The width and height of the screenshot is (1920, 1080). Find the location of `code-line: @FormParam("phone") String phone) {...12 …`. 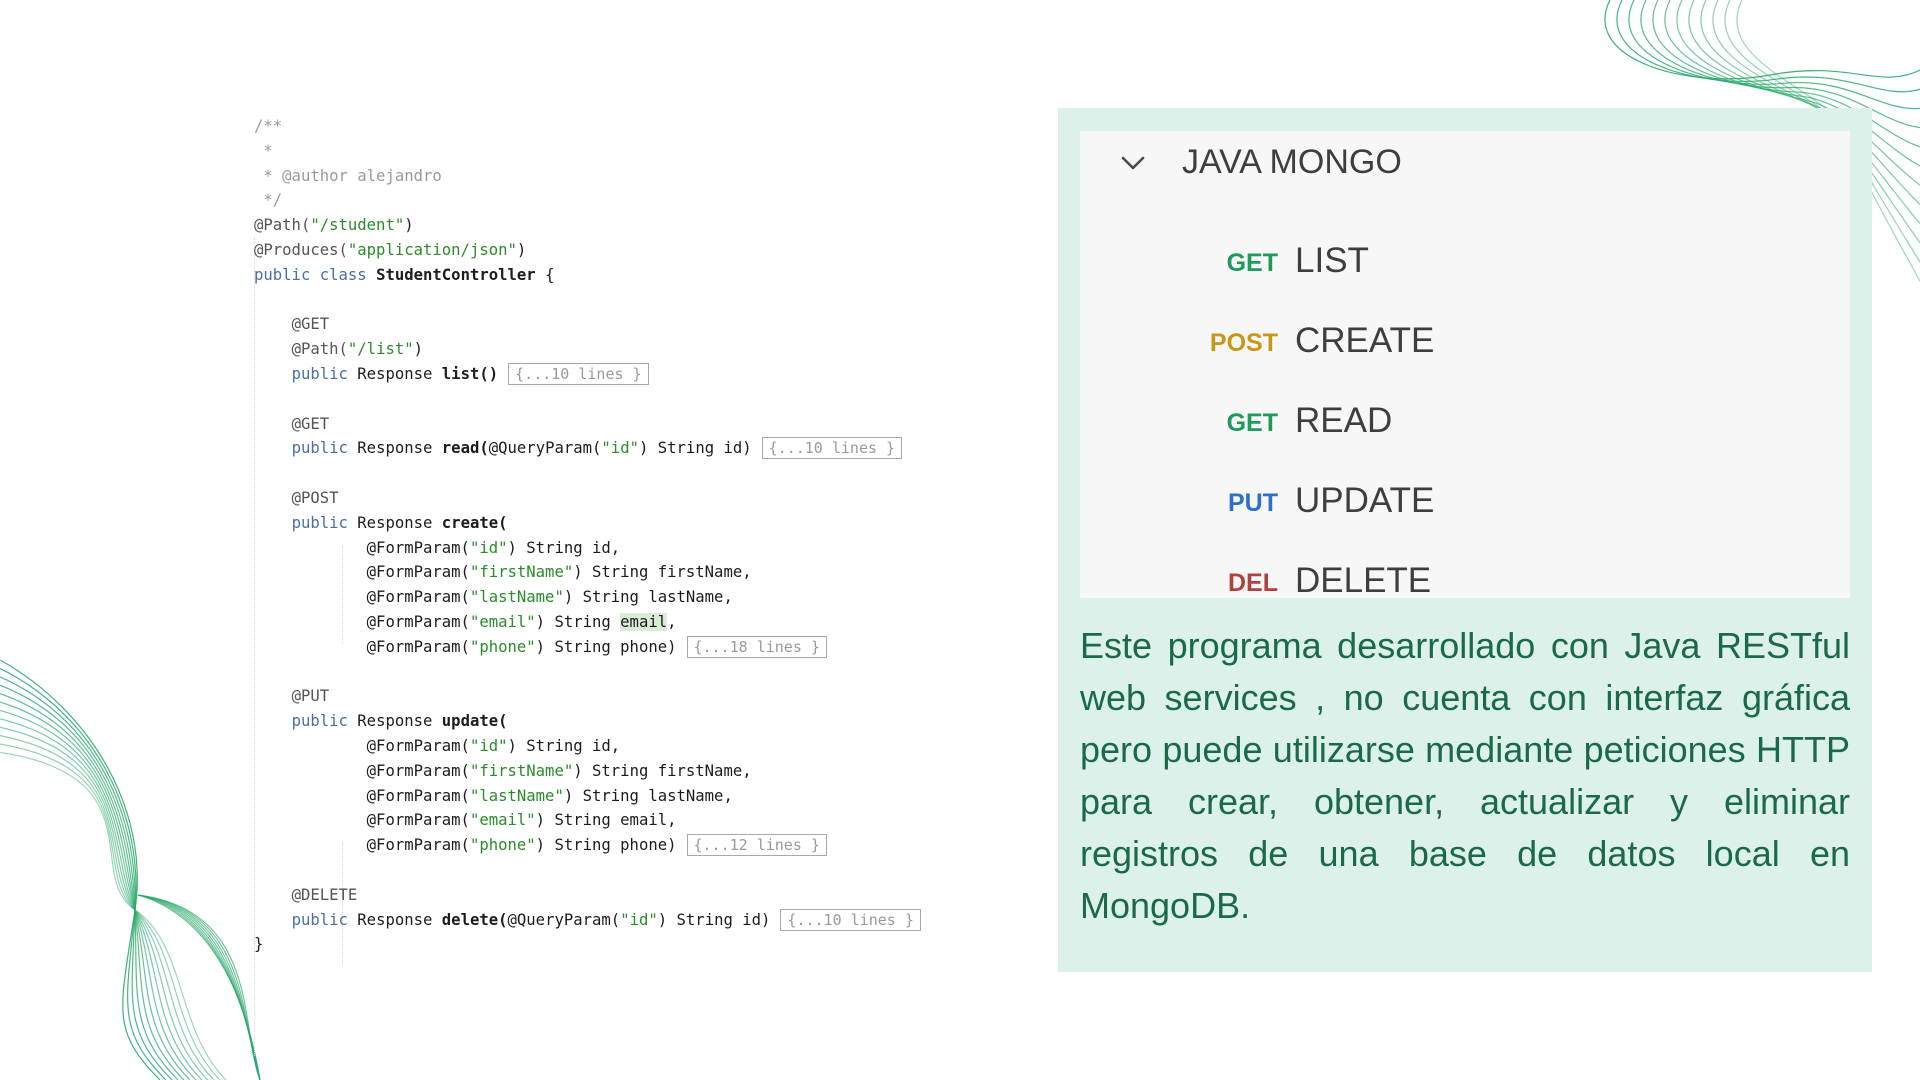

code-line: @FormParam("phone") String phone) {...12 … is located at coordinates (587, 845).